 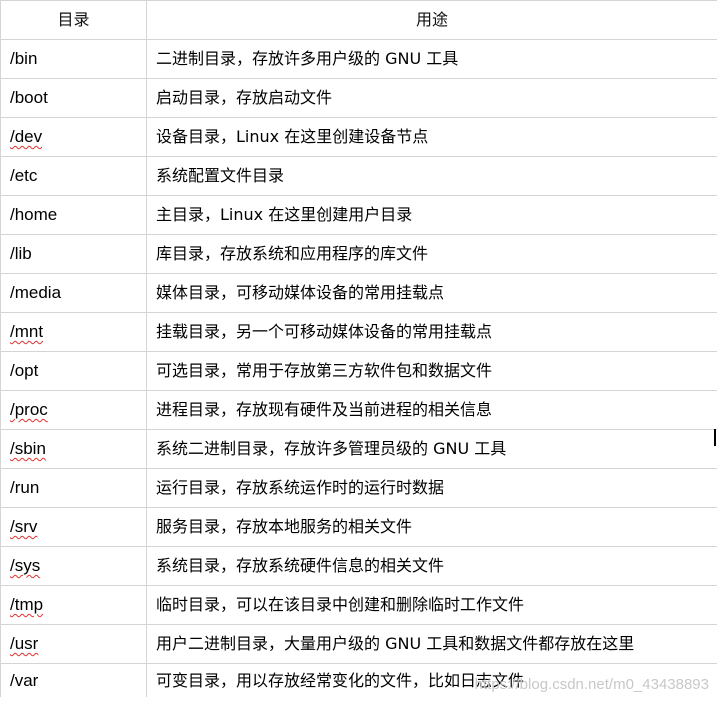 I want to click on header-purpose: 用途, so click(x=431, y=20).